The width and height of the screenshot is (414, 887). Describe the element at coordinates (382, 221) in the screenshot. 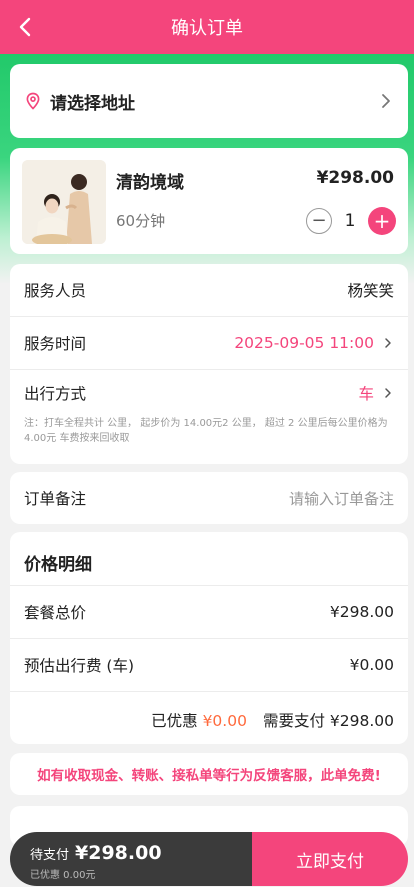

I see `increase-button: +` at that location.